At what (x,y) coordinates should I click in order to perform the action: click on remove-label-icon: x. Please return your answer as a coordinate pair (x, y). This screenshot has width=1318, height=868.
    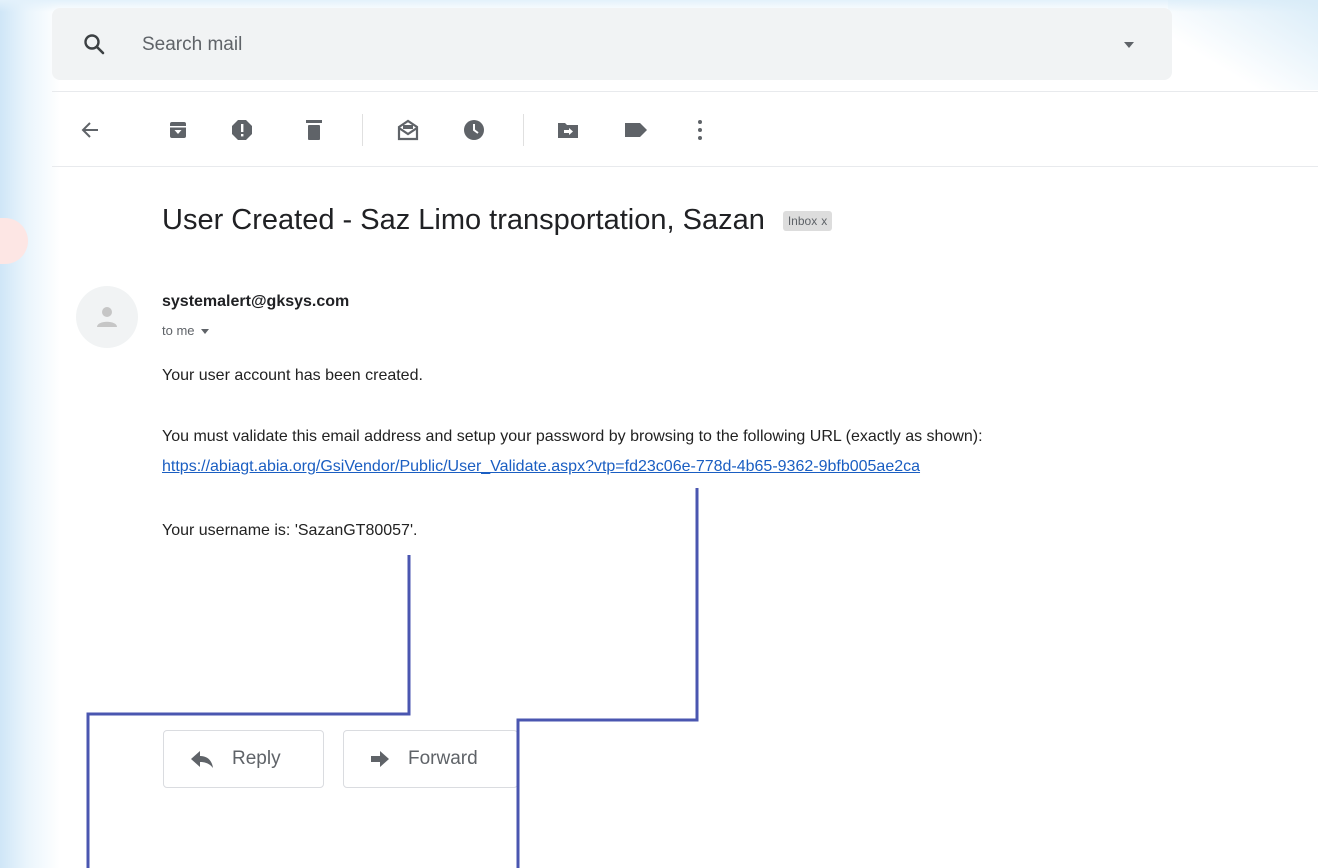
    Looking at the image, I should click on (824, 221).